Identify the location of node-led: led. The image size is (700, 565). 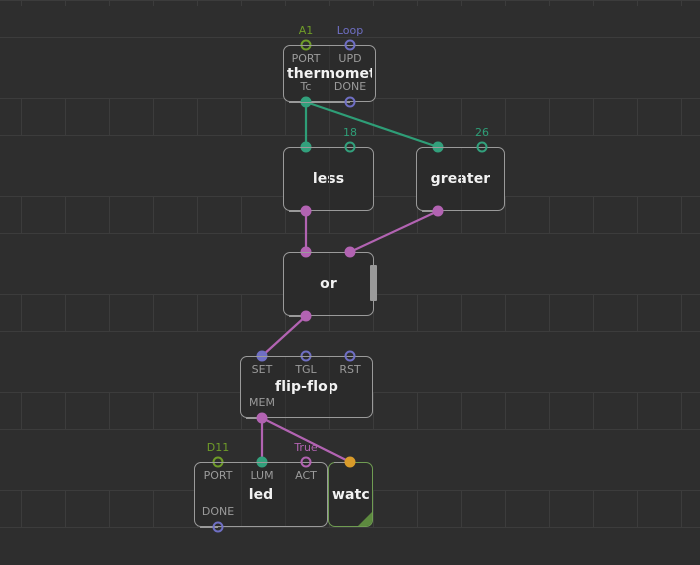
(261, 494).